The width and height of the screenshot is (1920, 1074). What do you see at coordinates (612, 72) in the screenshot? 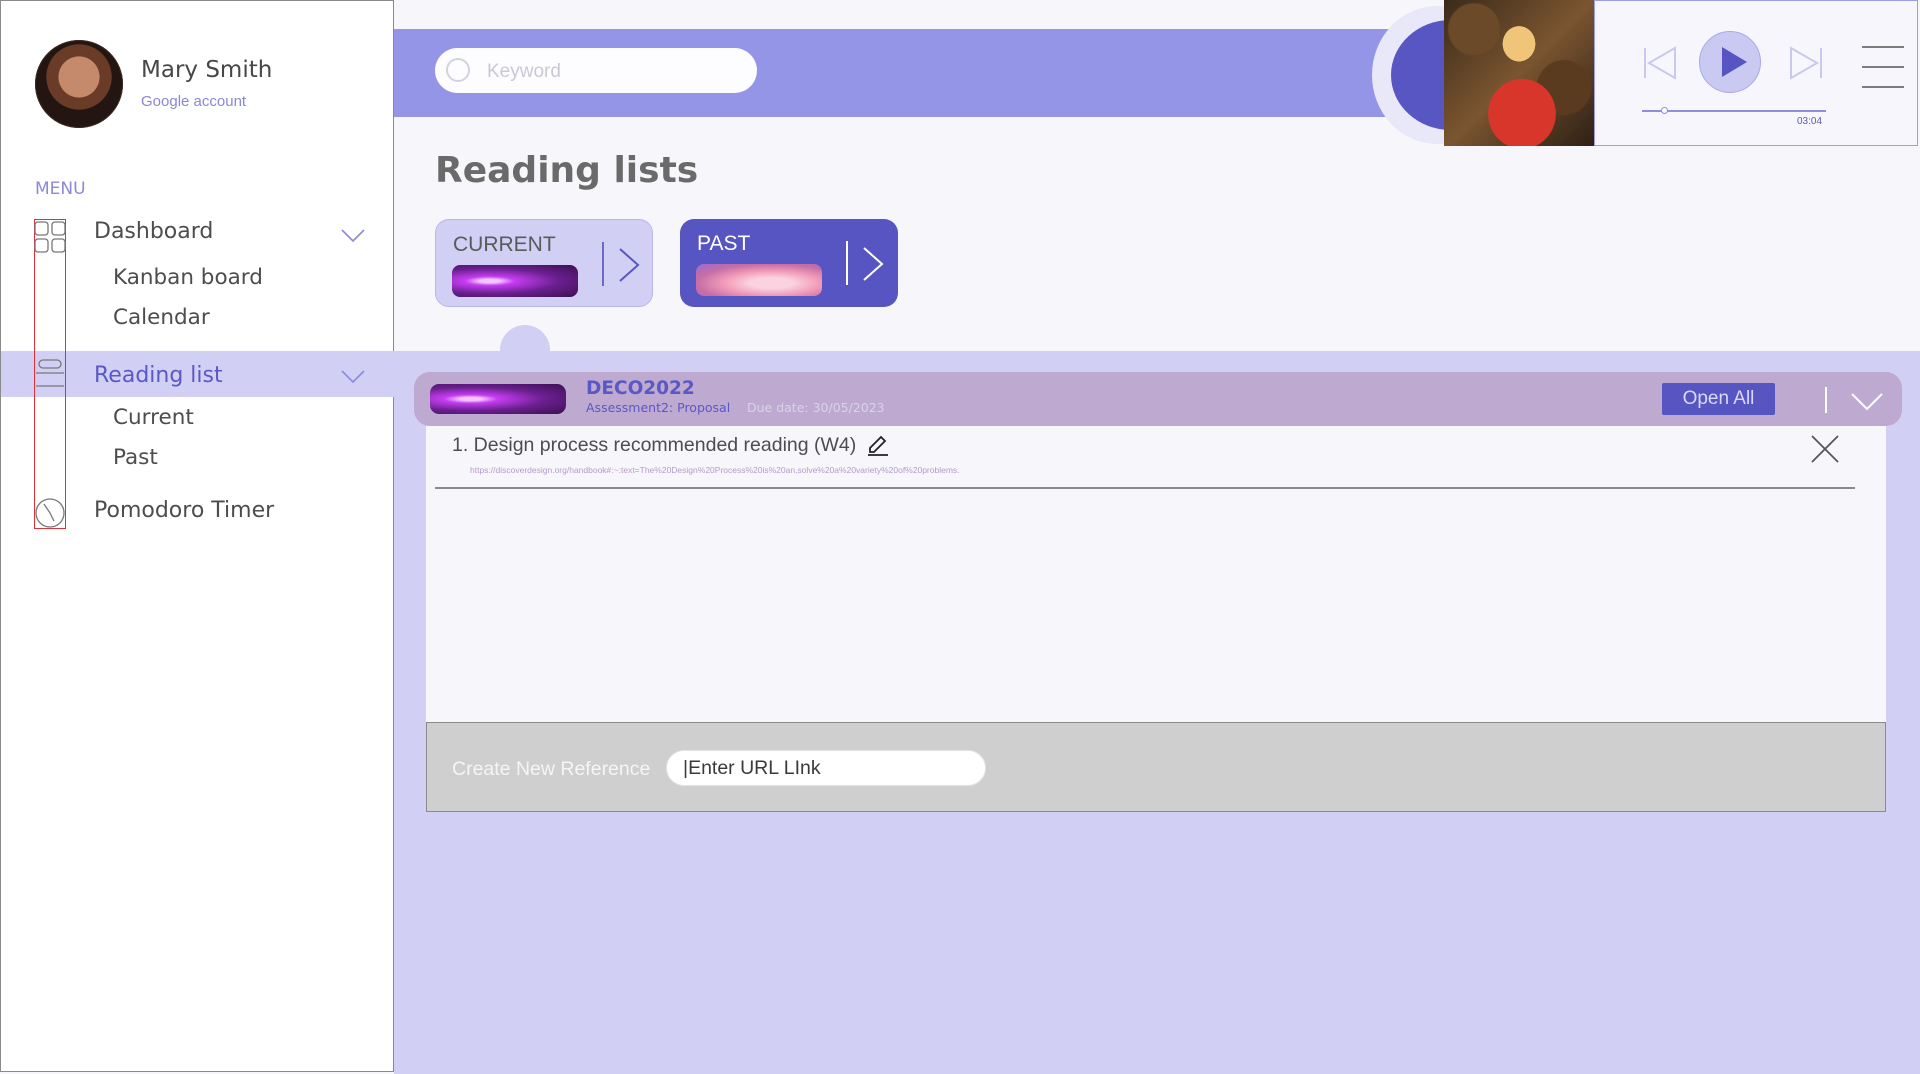
I see `search-input` at bounding box center [612, 72].